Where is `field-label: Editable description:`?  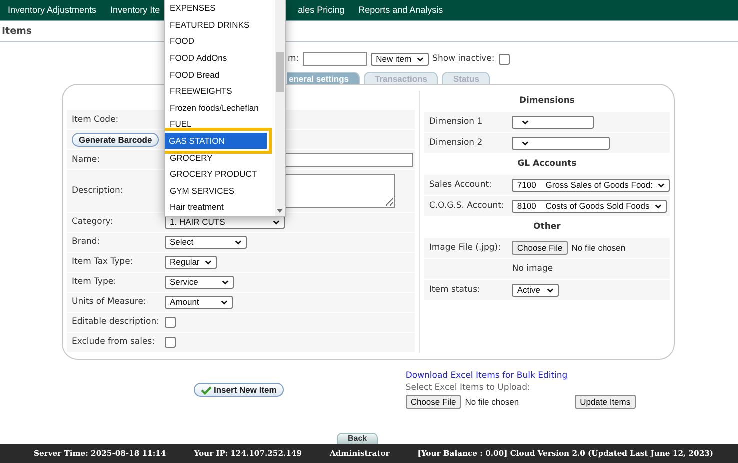 field-label: Editable description: is located at coordinates (116, 322).